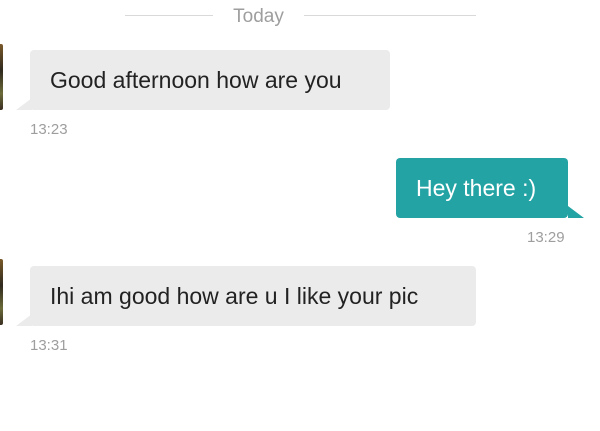  I want to click on message-text: Hey there :), so click(476, 188).